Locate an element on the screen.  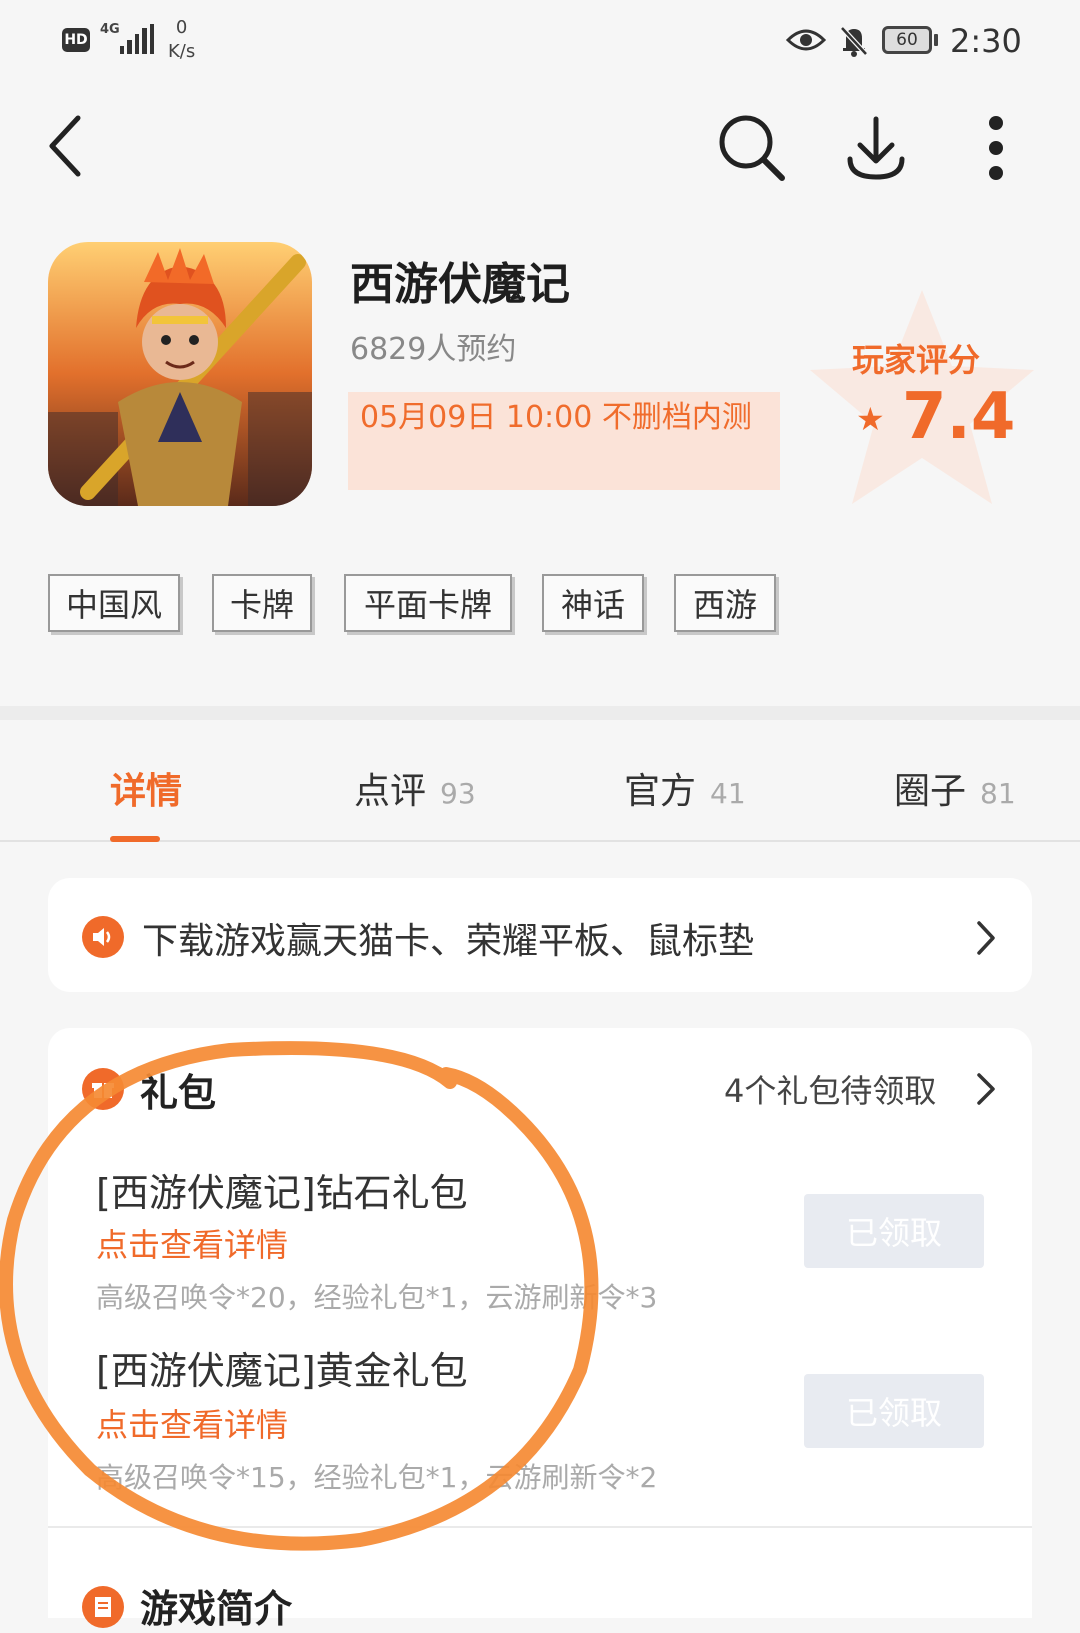
status-bar: HD 4G 0 K/s 60 2:30 is located at coordinates (540, 42).